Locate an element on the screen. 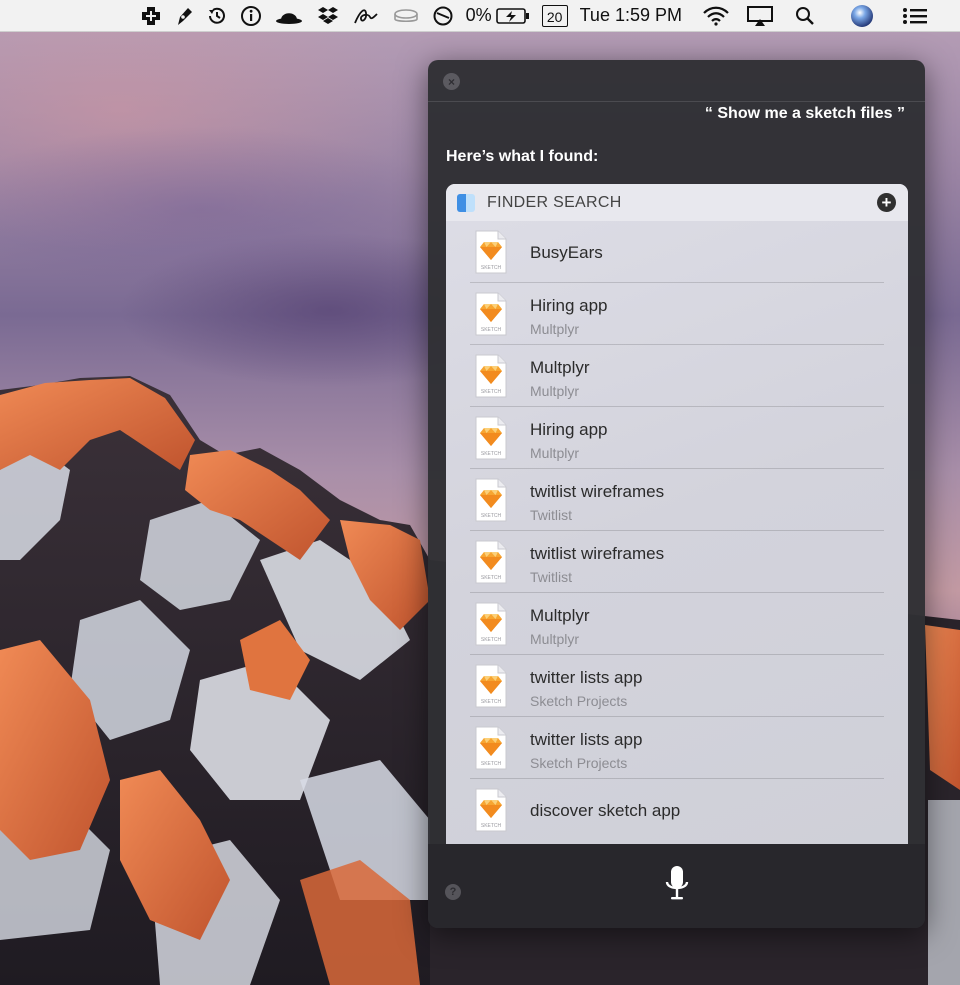 Image resolution: width=960 pixels, height=985 pixels. battery-percent: 0% is located at coordinates (478, 15).